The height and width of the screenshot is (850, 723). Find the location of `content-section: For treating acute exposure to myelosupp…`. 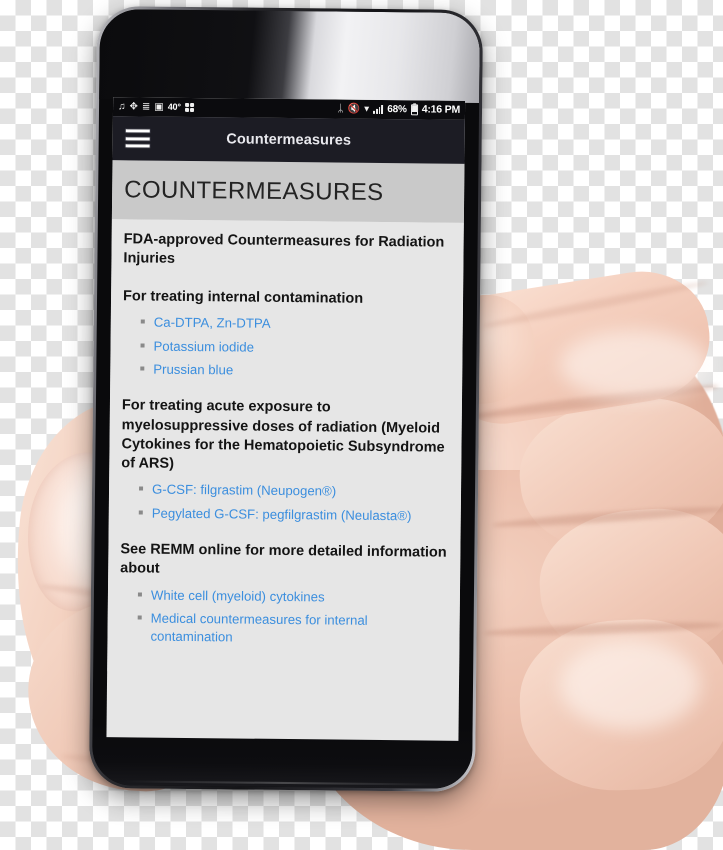

content-section: For treating acute exposure to myelosupp… is located at coordinates (285, 461).